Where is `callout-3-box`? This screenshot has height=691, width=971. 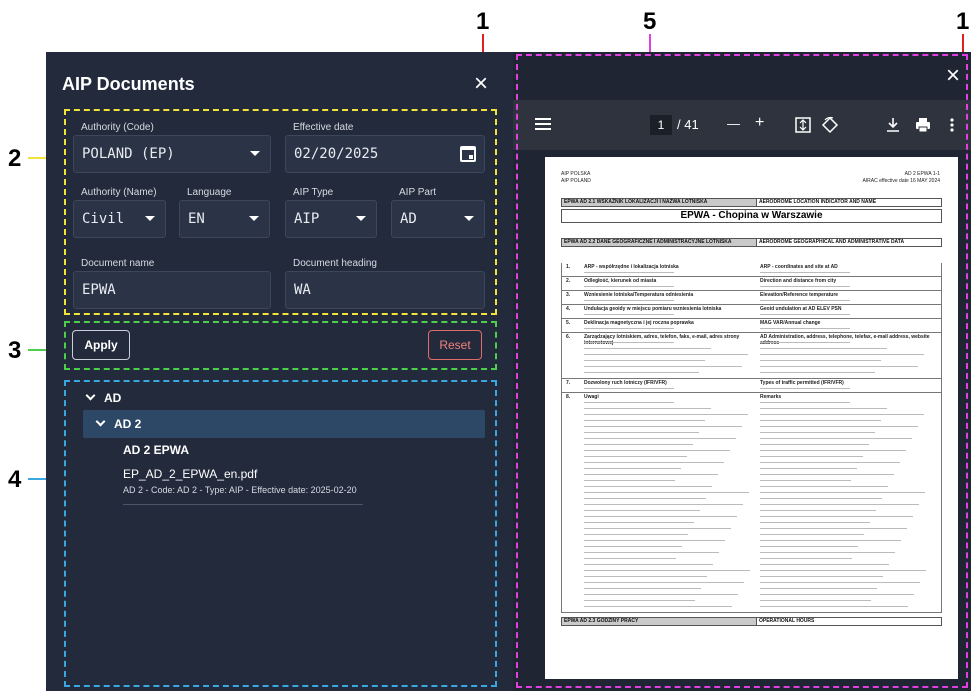
callout-3-box is located at coordinates (280, 345).